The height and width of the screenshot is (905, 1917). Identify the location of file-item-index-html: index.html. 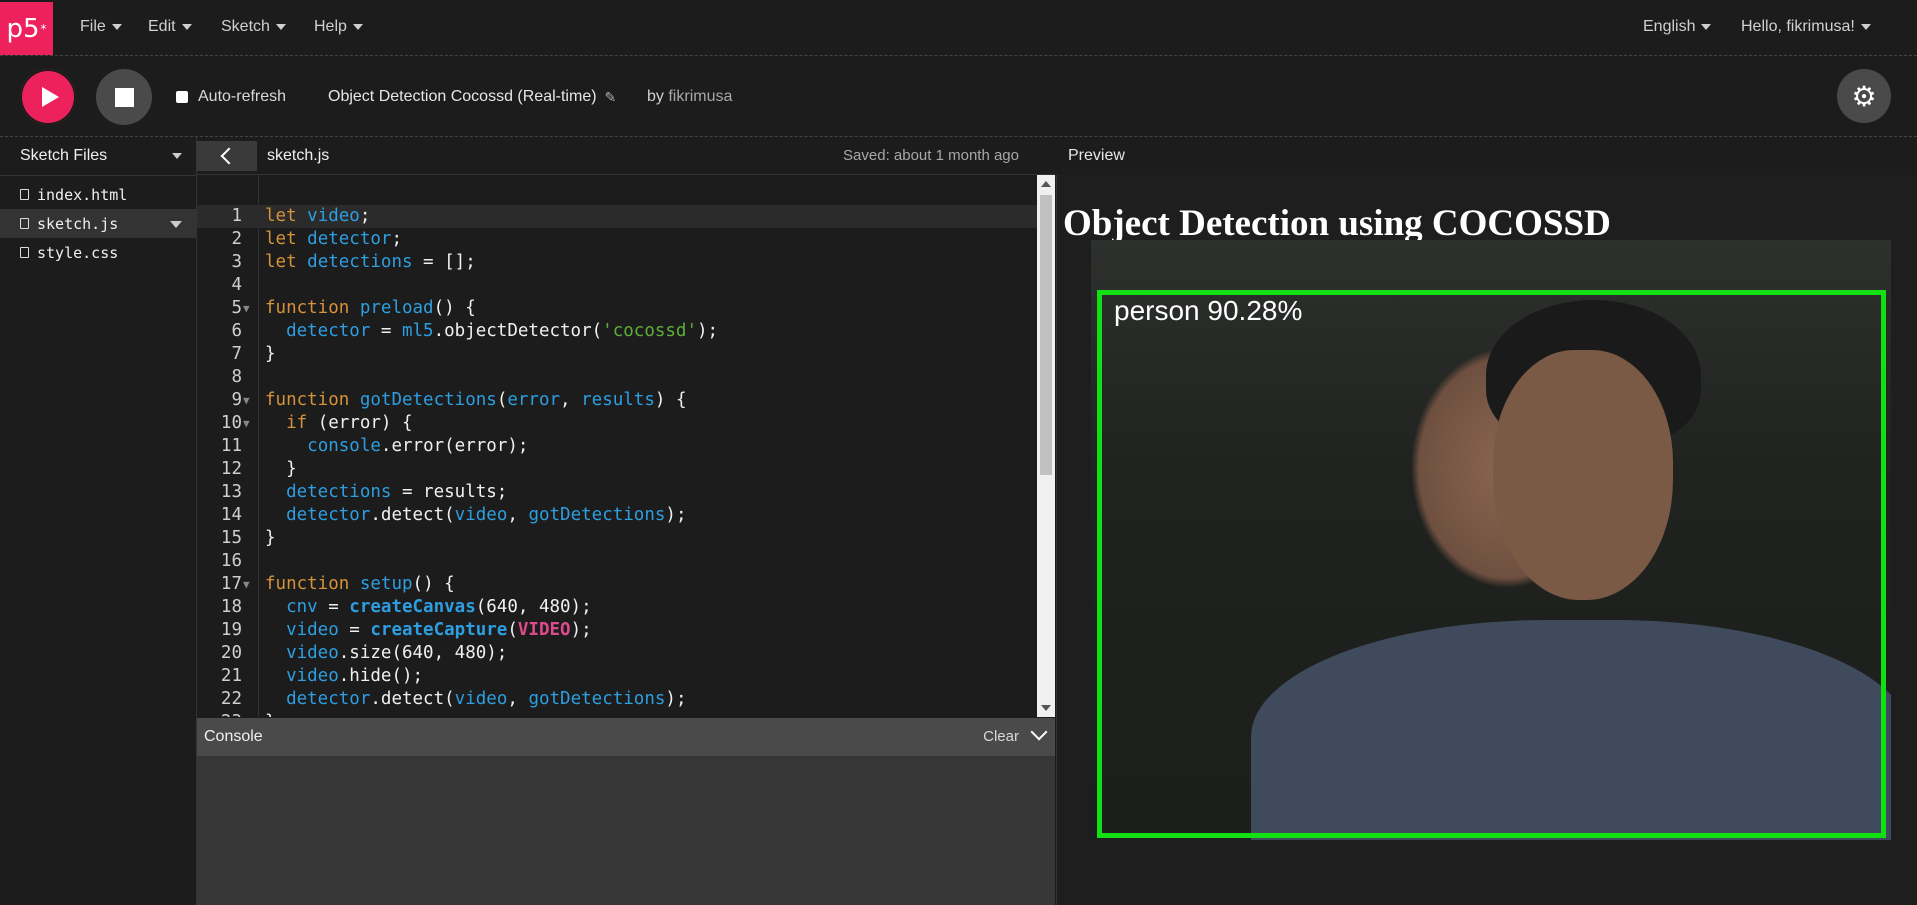
(98, 194).